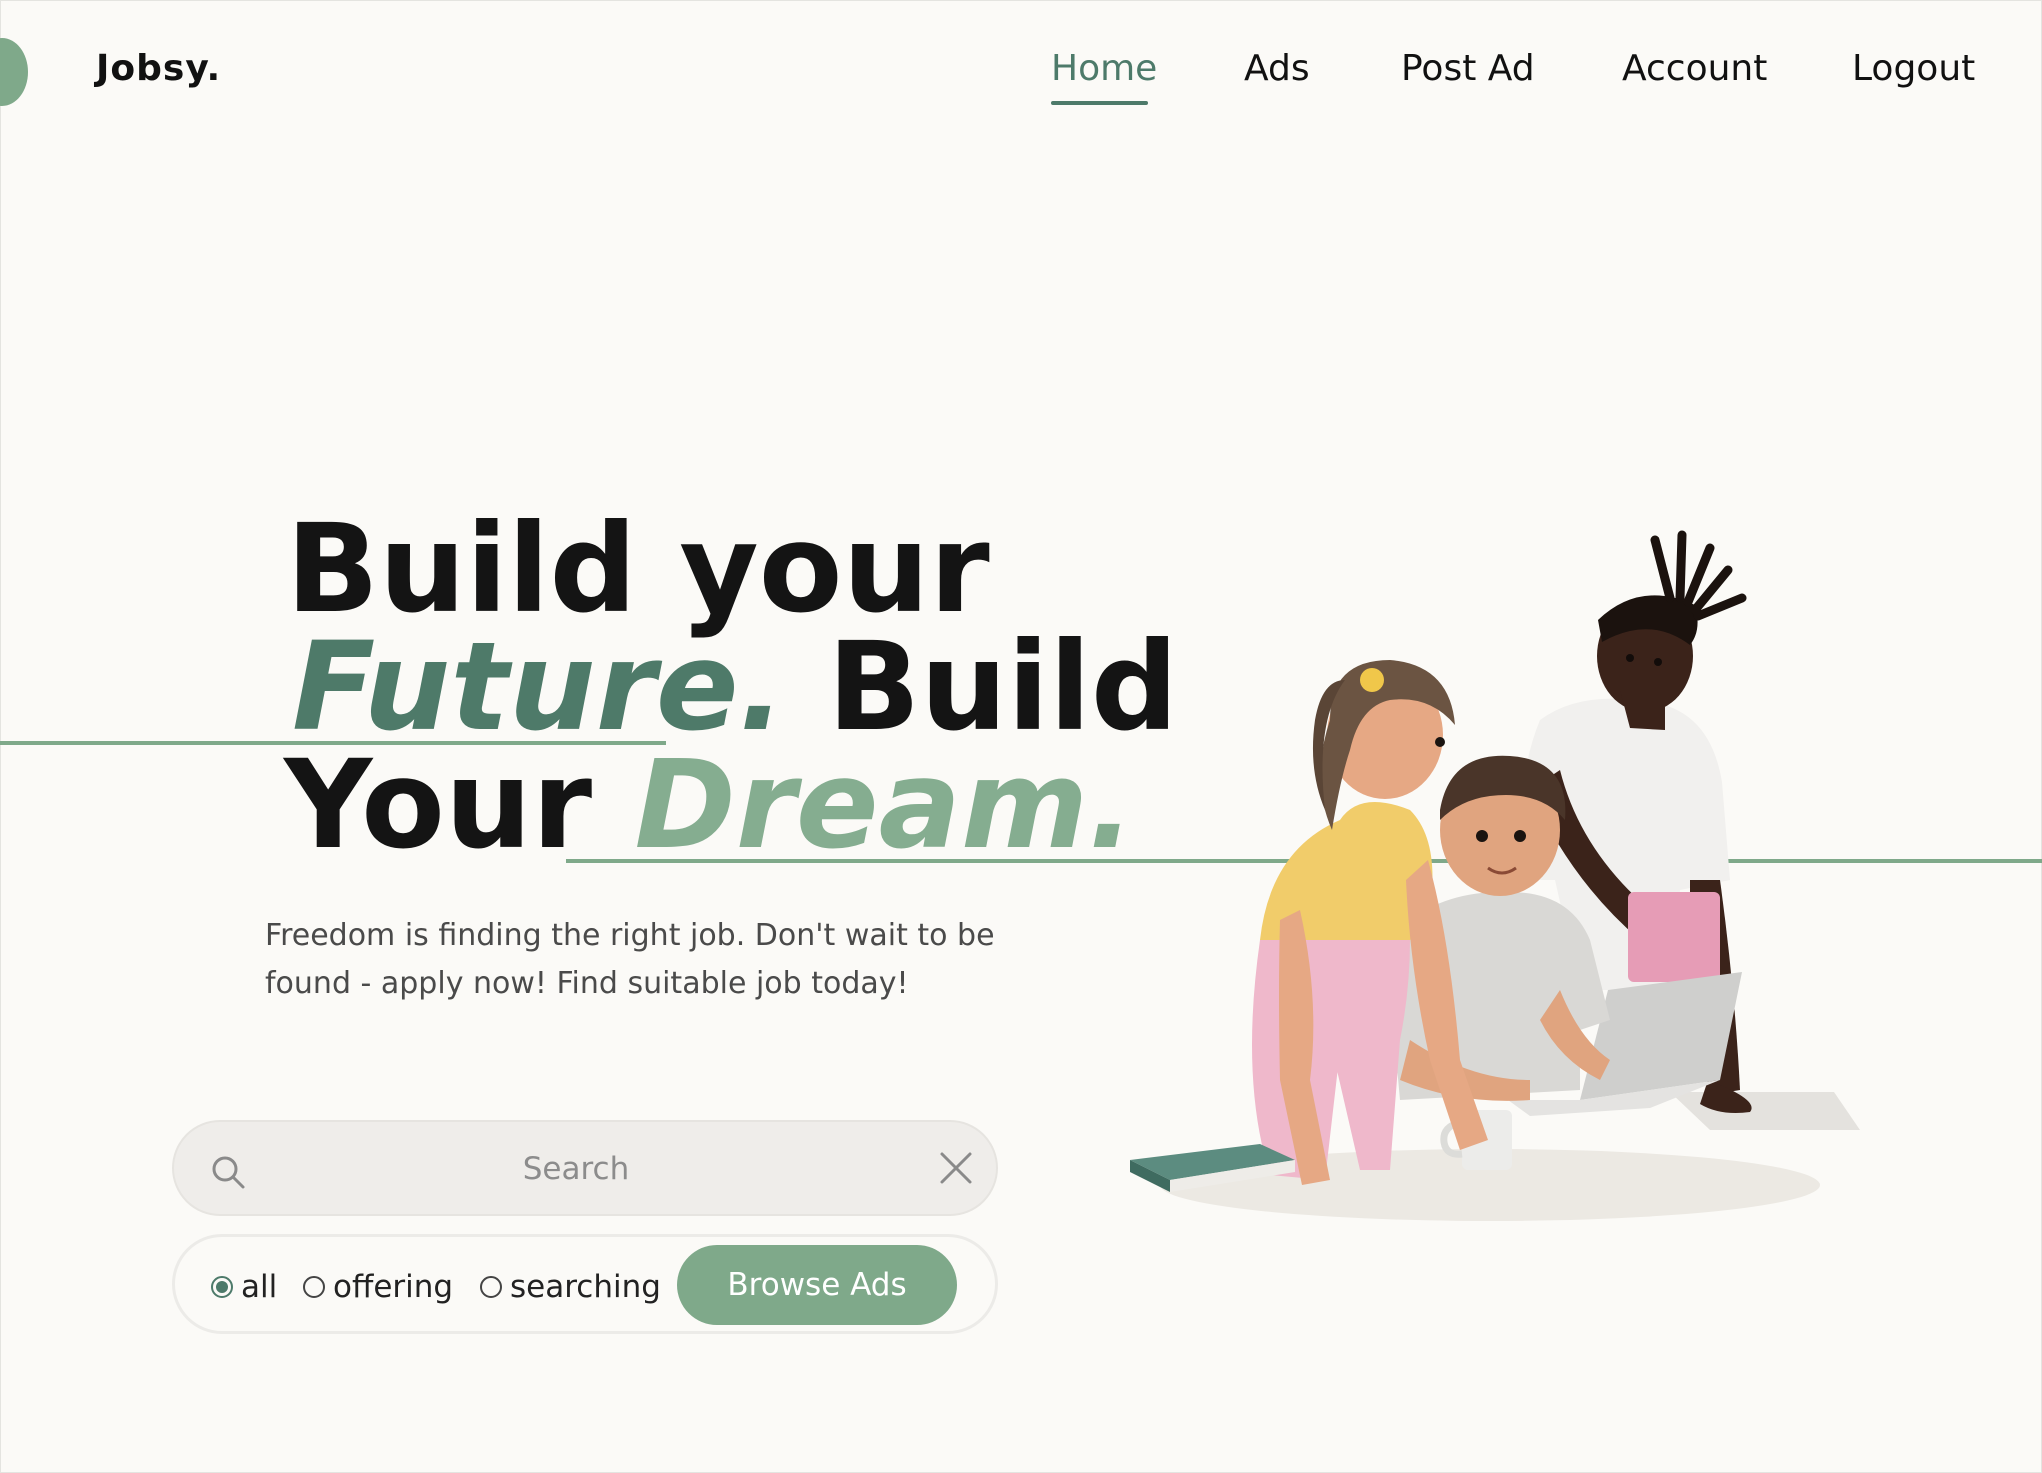 This screenshot has height=1473, width=2042. Describe the element at coordinates (638, 569) in the screenshot. I see `hero-line-1: Build your` at that location.